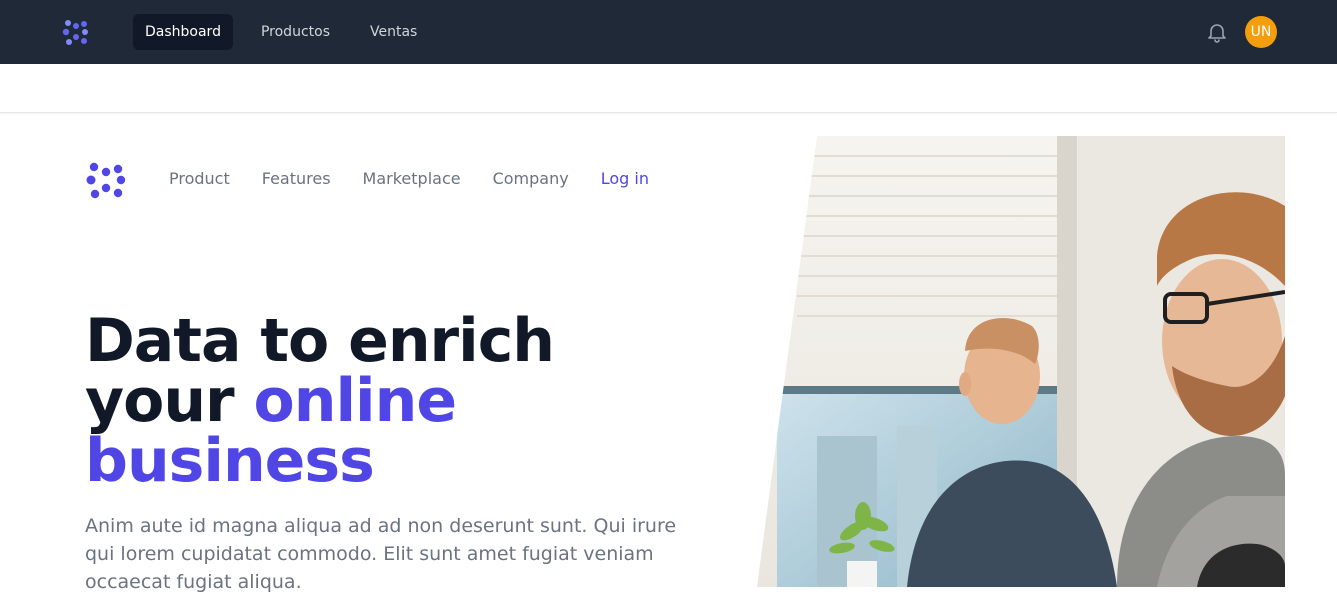  Describe the element at coordinates (668, 88) in the screenshot. I see `page-header-strip` at that location.